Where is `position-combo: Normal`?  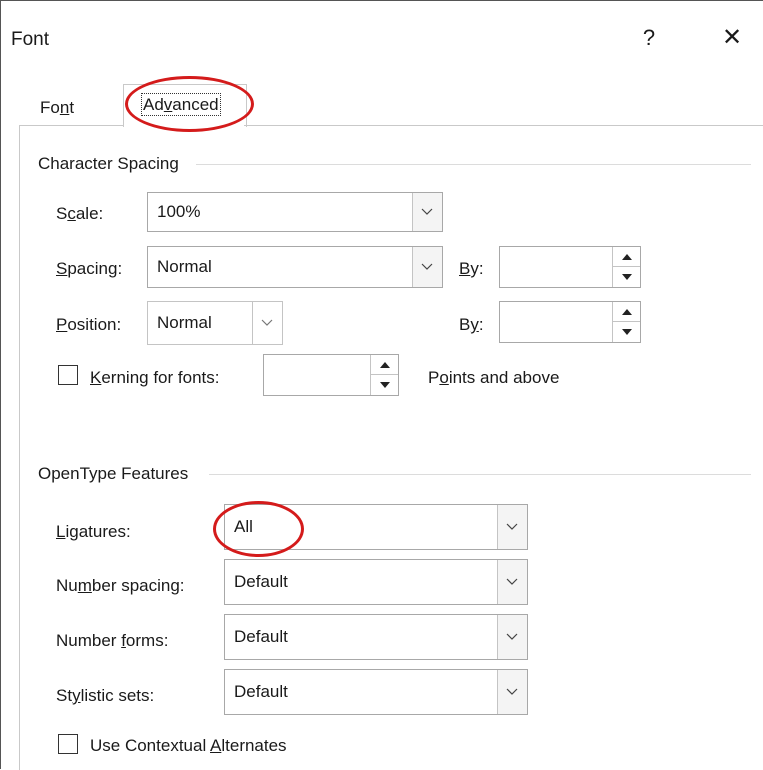
position-combo: Normal is located at coordinates (215, 323).